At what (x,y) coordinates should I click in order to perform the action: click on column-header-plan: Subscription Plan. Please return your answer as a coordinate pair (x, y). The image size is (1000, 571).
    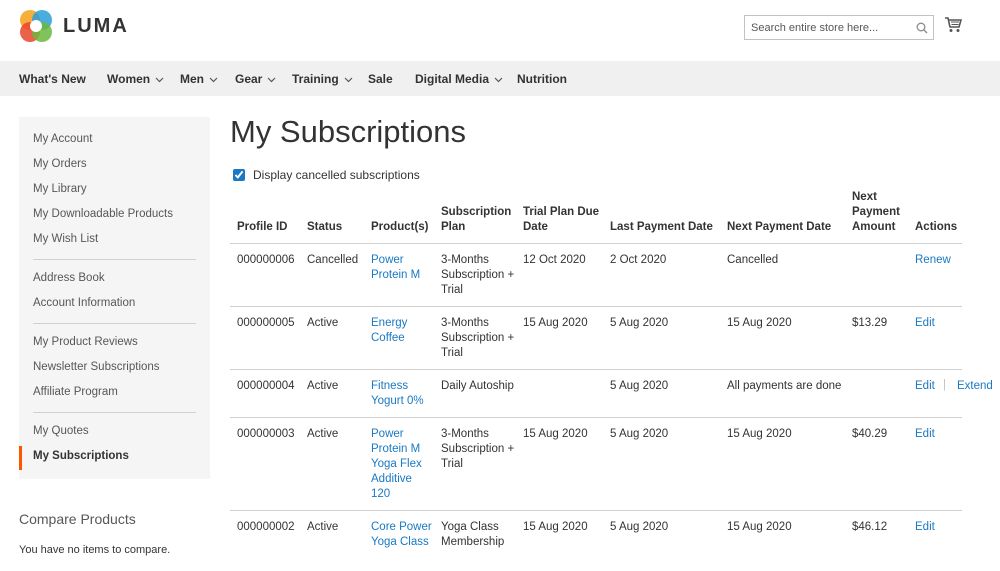
    Looking at the image, I should click on (476, 219).